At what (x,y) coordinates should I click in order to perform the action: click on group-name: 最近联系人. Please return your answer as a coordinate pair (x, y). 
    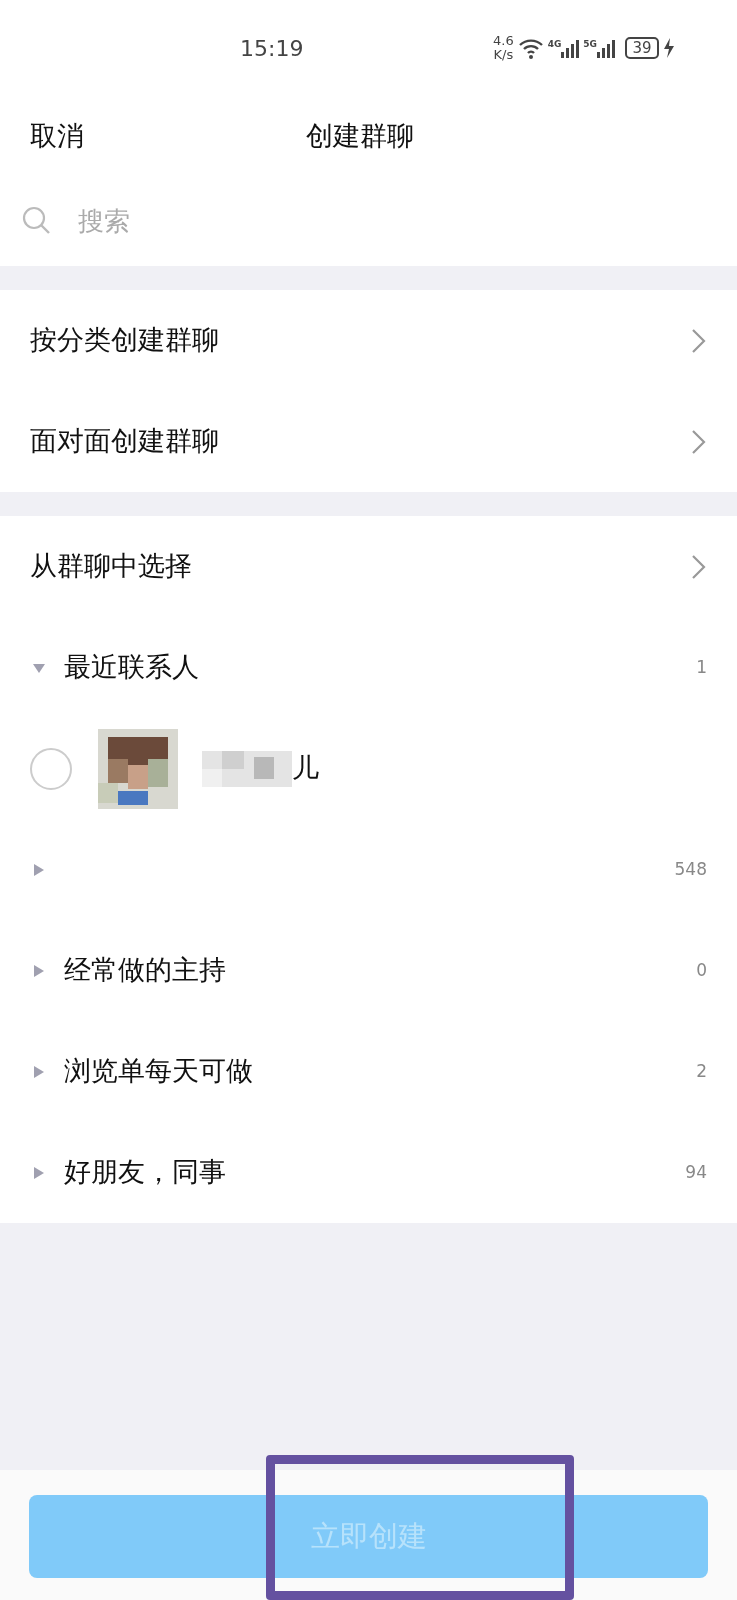
    Looking at the image, I should click on (131, 667).